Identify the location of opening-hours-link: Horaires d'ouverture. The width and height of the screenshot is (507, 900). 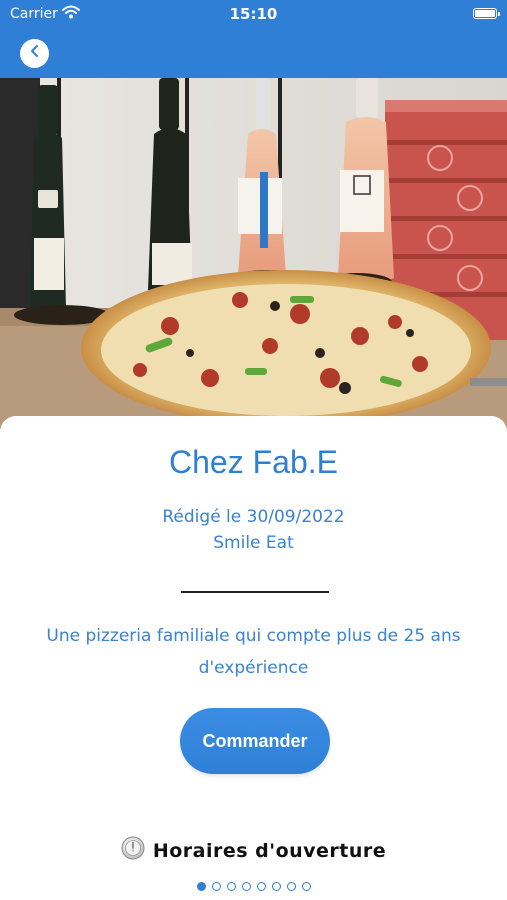
(253, 850).